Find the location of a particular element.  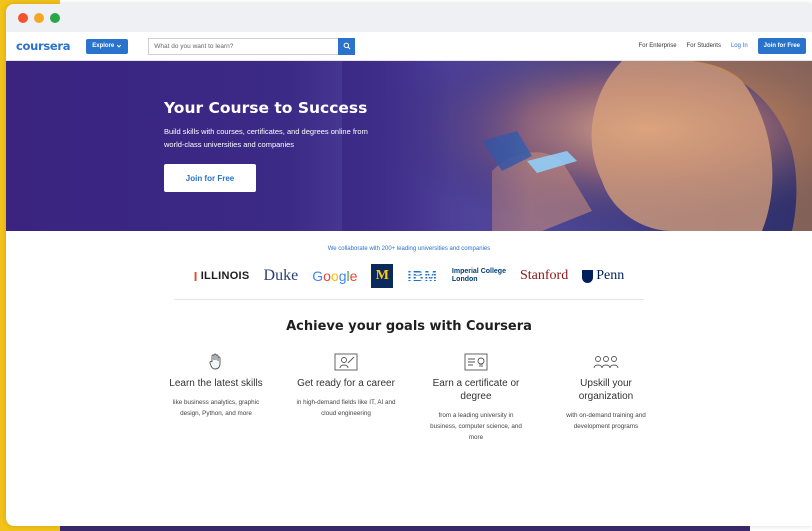

feature-title: Learn the latest skills is located at coordinates (216, 383).